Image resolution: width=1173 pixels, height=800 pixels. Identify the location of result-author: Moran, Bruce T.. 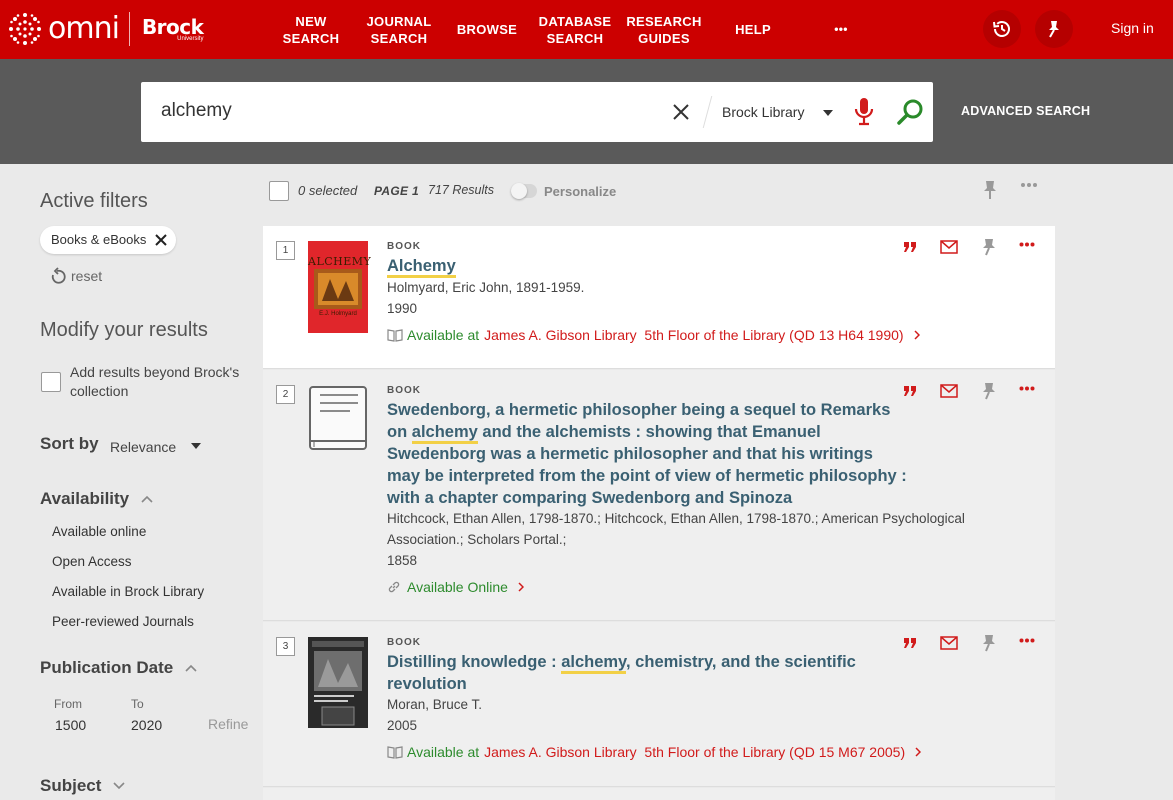
(435, 704).